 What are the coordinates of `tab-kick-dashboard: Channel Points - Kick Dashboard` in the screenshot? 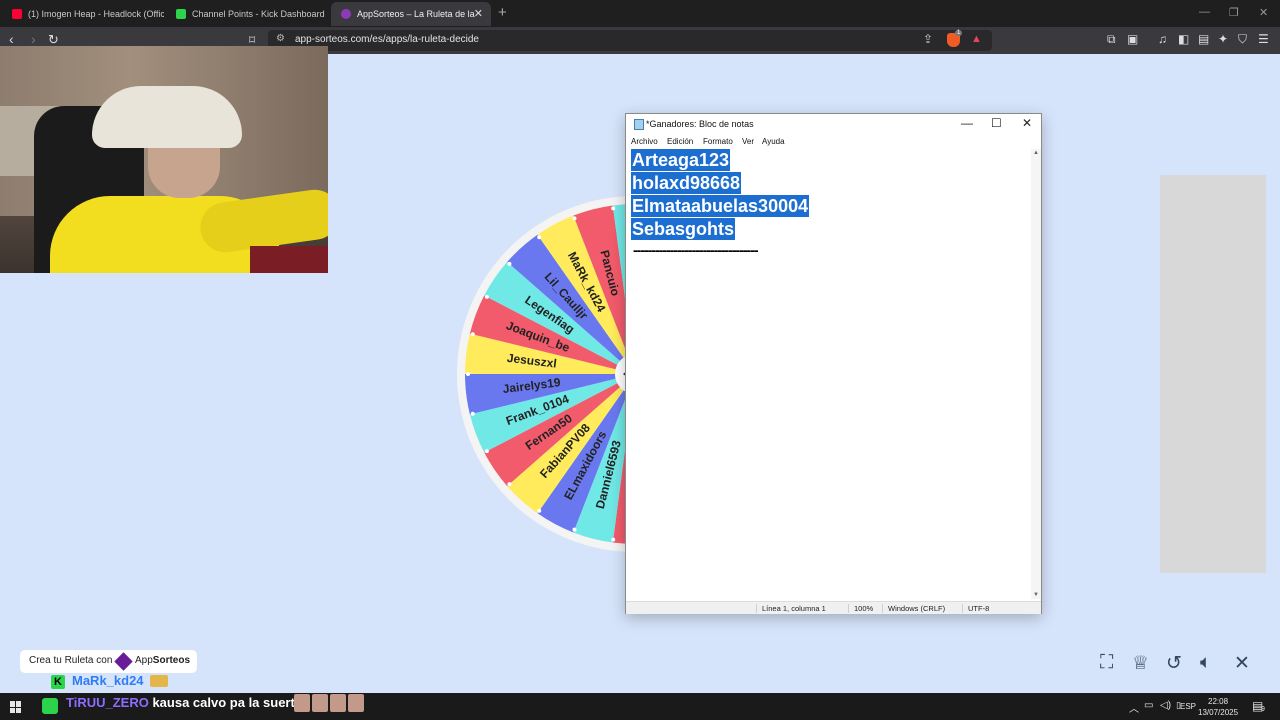 It's located at (247, 14).